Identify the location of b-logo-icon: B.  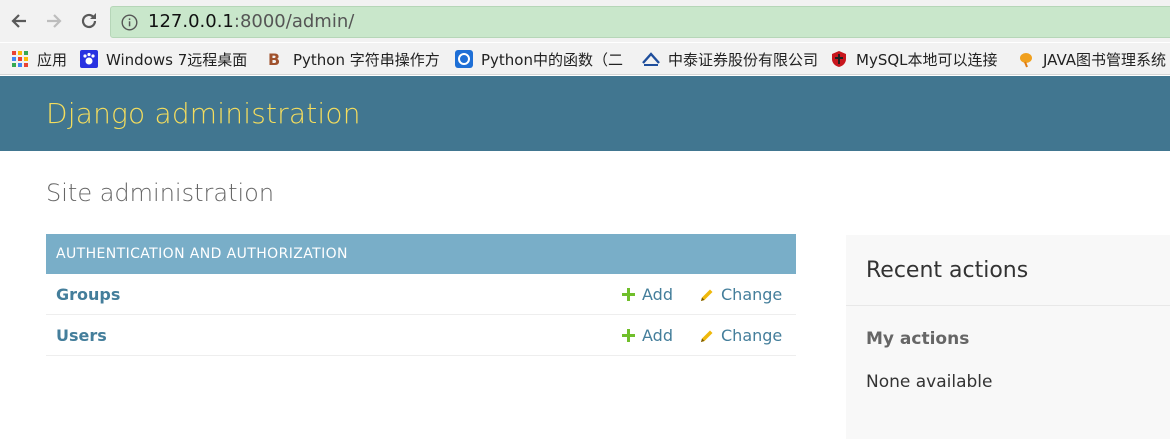
(274, 59).